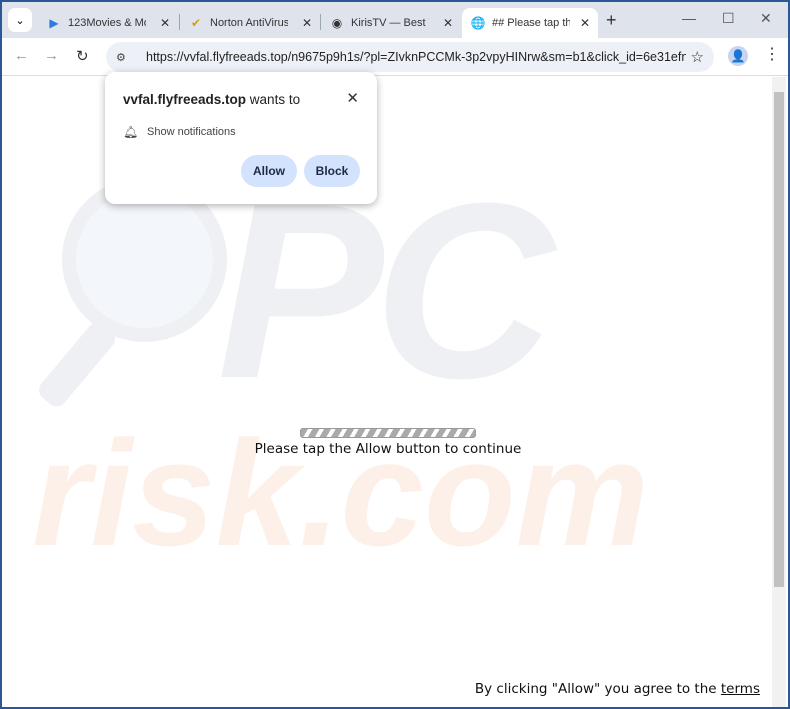 The height and width of the screenshot is (709, 790). I want to click on check-shield-icon: ✔, so click(196, 23).